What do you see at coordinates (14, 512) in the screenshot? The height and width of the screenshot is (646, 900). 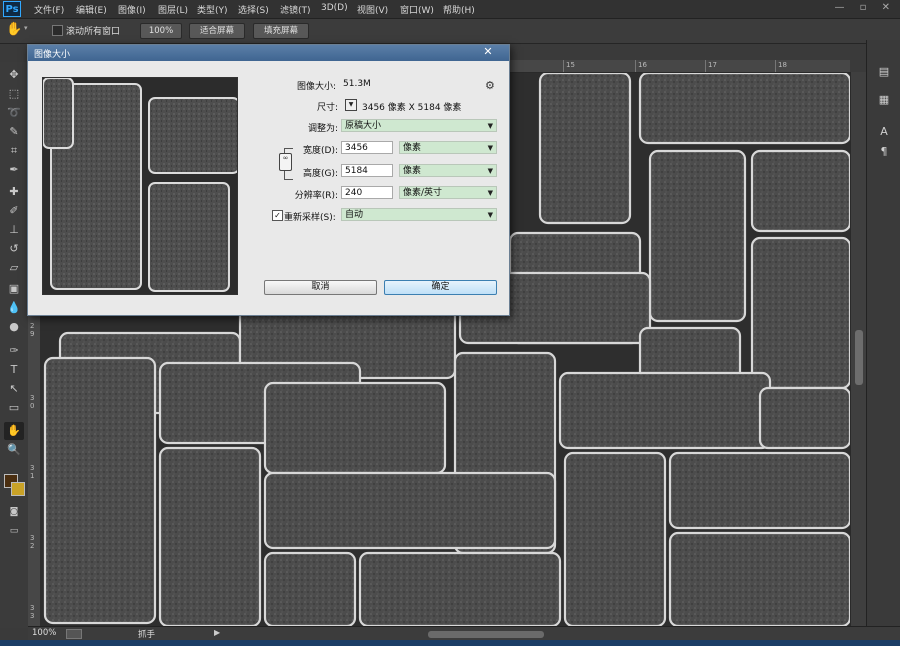 I see `quick-mask-icon: ◙` at bounding box center [14, 512].